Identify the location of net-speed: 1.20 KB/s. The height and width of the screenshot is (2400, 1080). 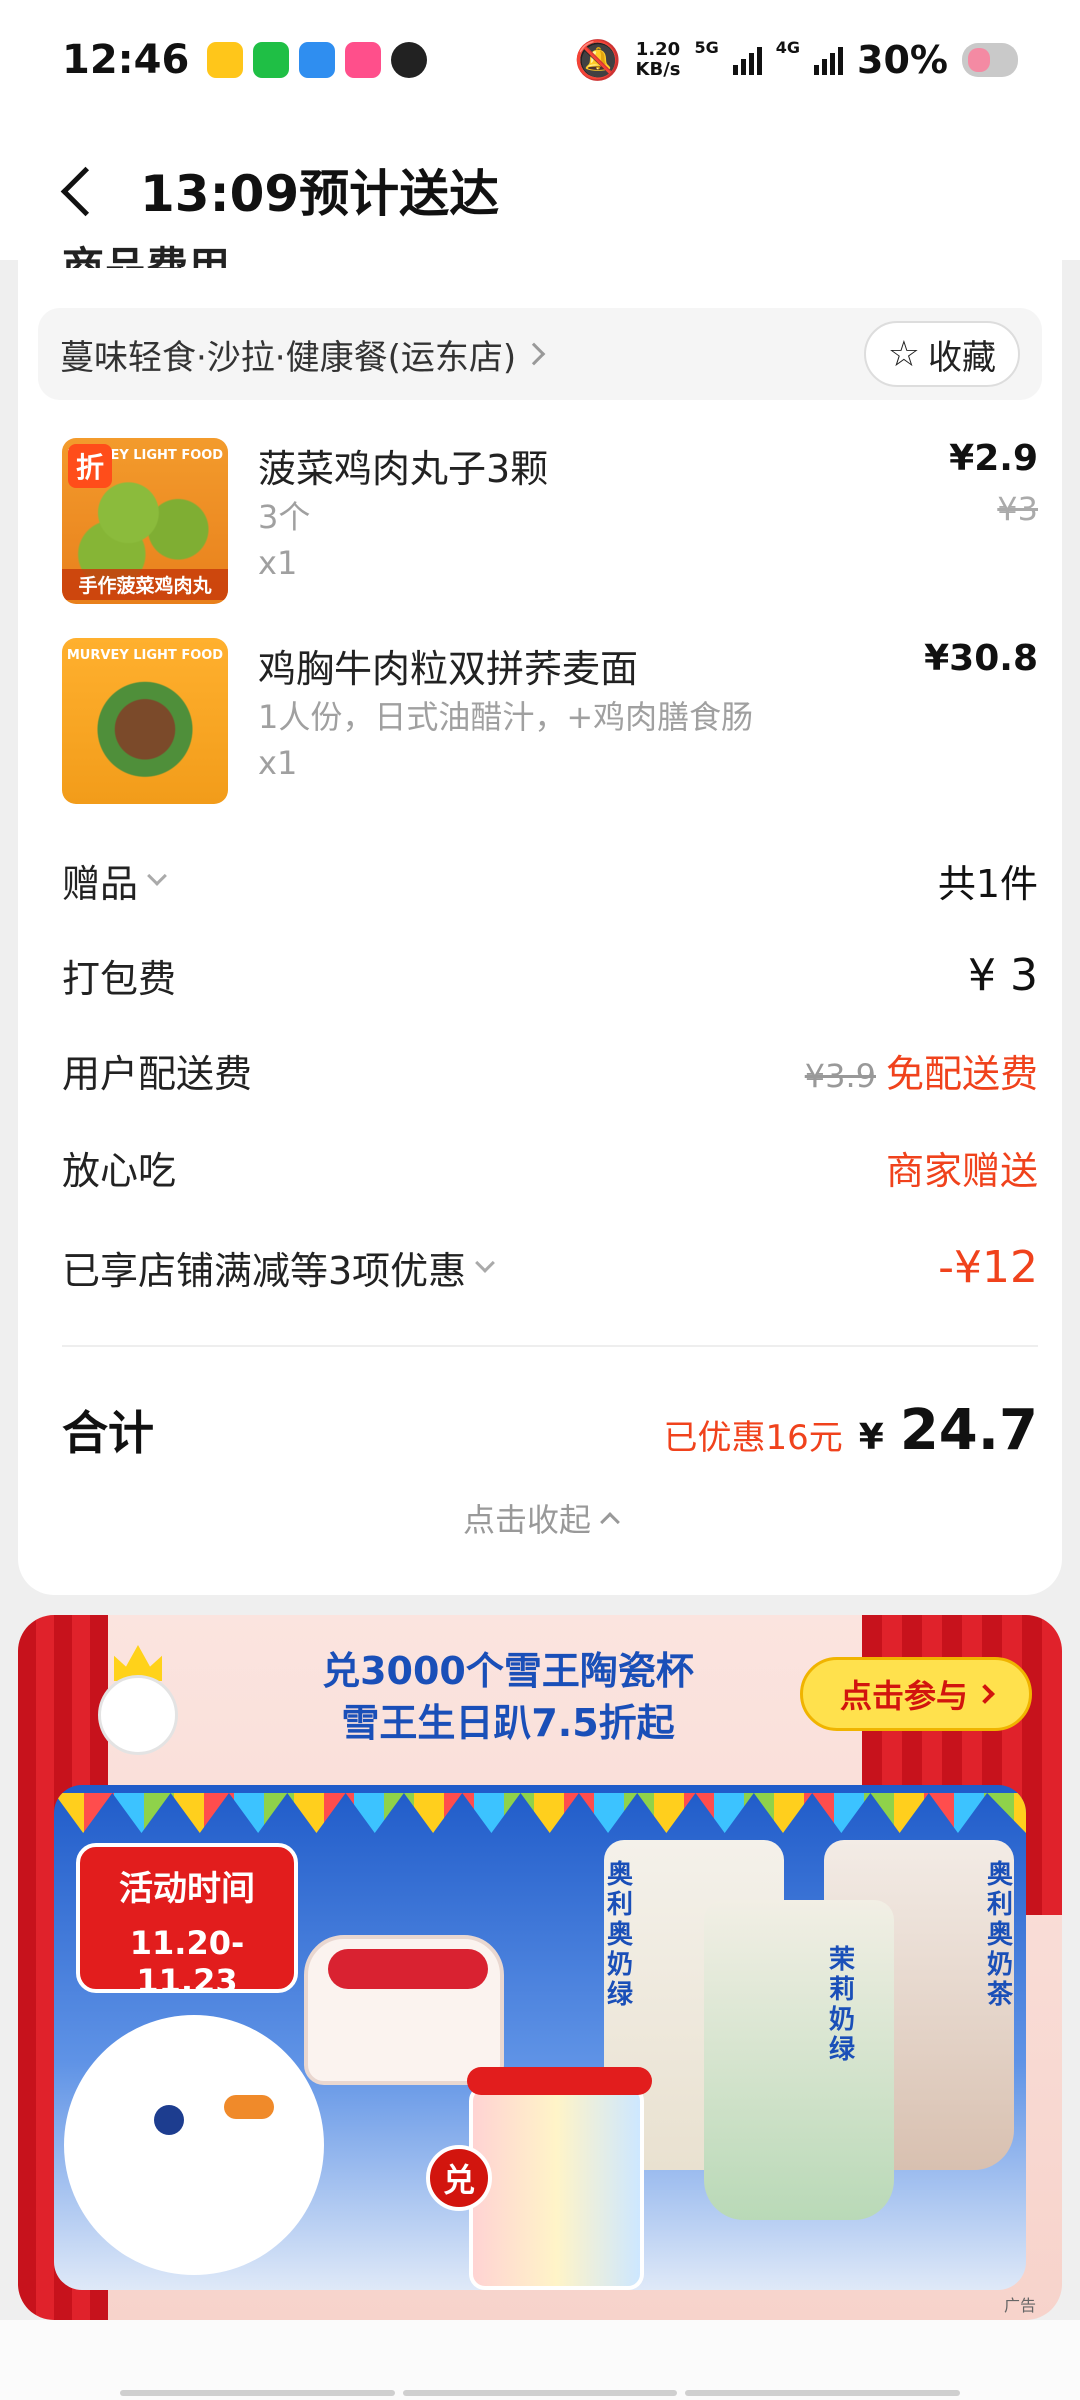
(658, 60).